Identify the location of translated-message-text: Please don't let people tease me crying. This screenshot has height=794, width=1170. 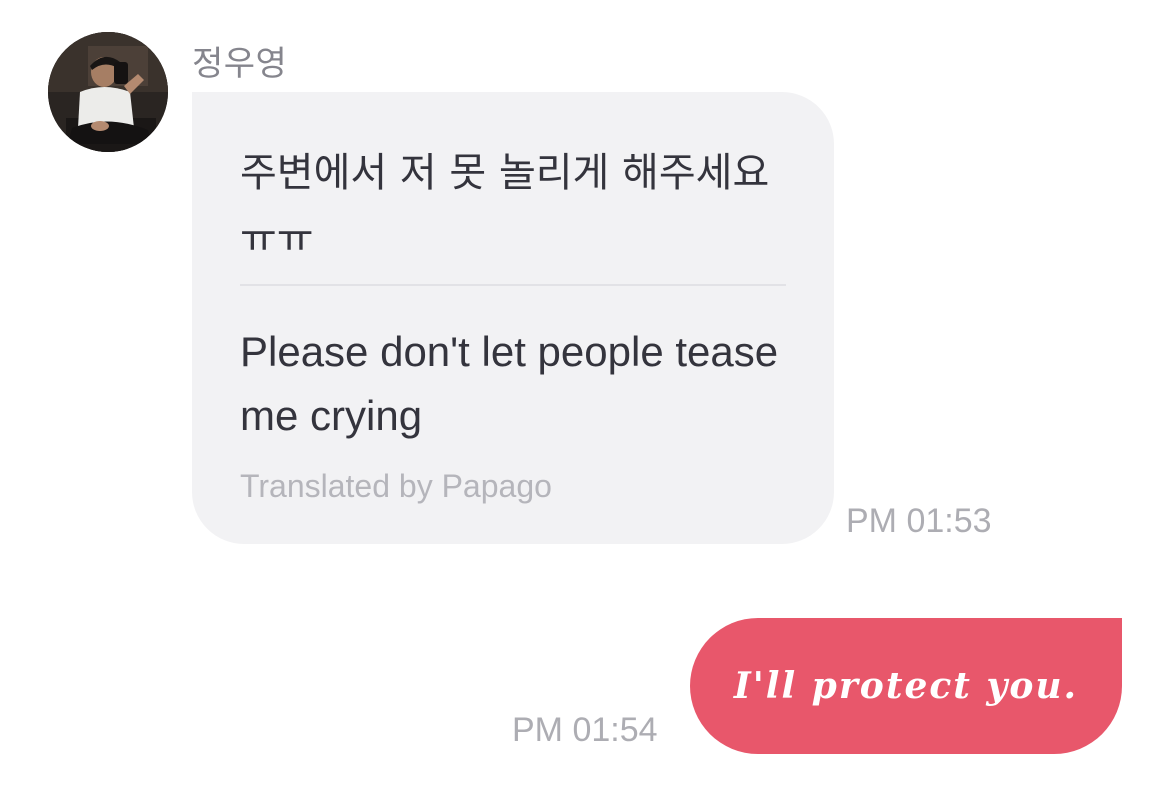
(509, 383).